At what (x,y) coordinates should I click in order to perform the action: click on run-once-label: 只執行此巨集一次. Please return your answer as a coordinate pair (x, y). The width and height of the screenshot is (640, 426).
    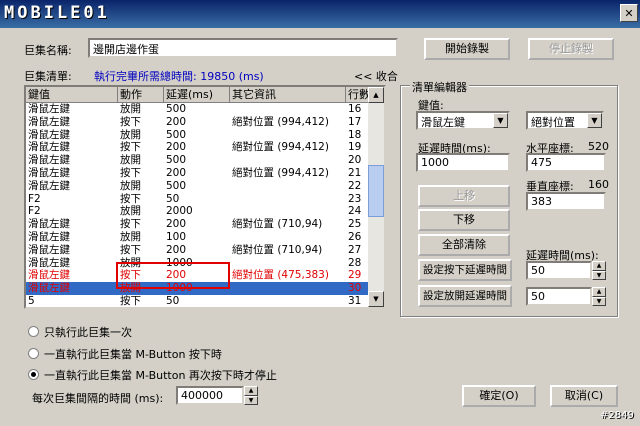
    Looking at the image, I should click on (88, 332).